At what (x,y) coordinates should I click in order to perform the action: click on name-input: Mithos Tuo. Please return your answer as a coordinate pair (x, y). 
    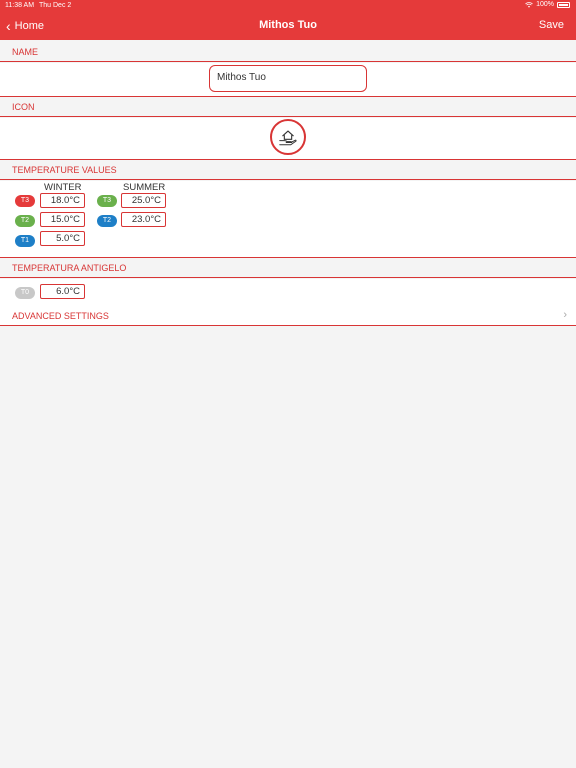
    Looking at the image, I should click on (288, 78).